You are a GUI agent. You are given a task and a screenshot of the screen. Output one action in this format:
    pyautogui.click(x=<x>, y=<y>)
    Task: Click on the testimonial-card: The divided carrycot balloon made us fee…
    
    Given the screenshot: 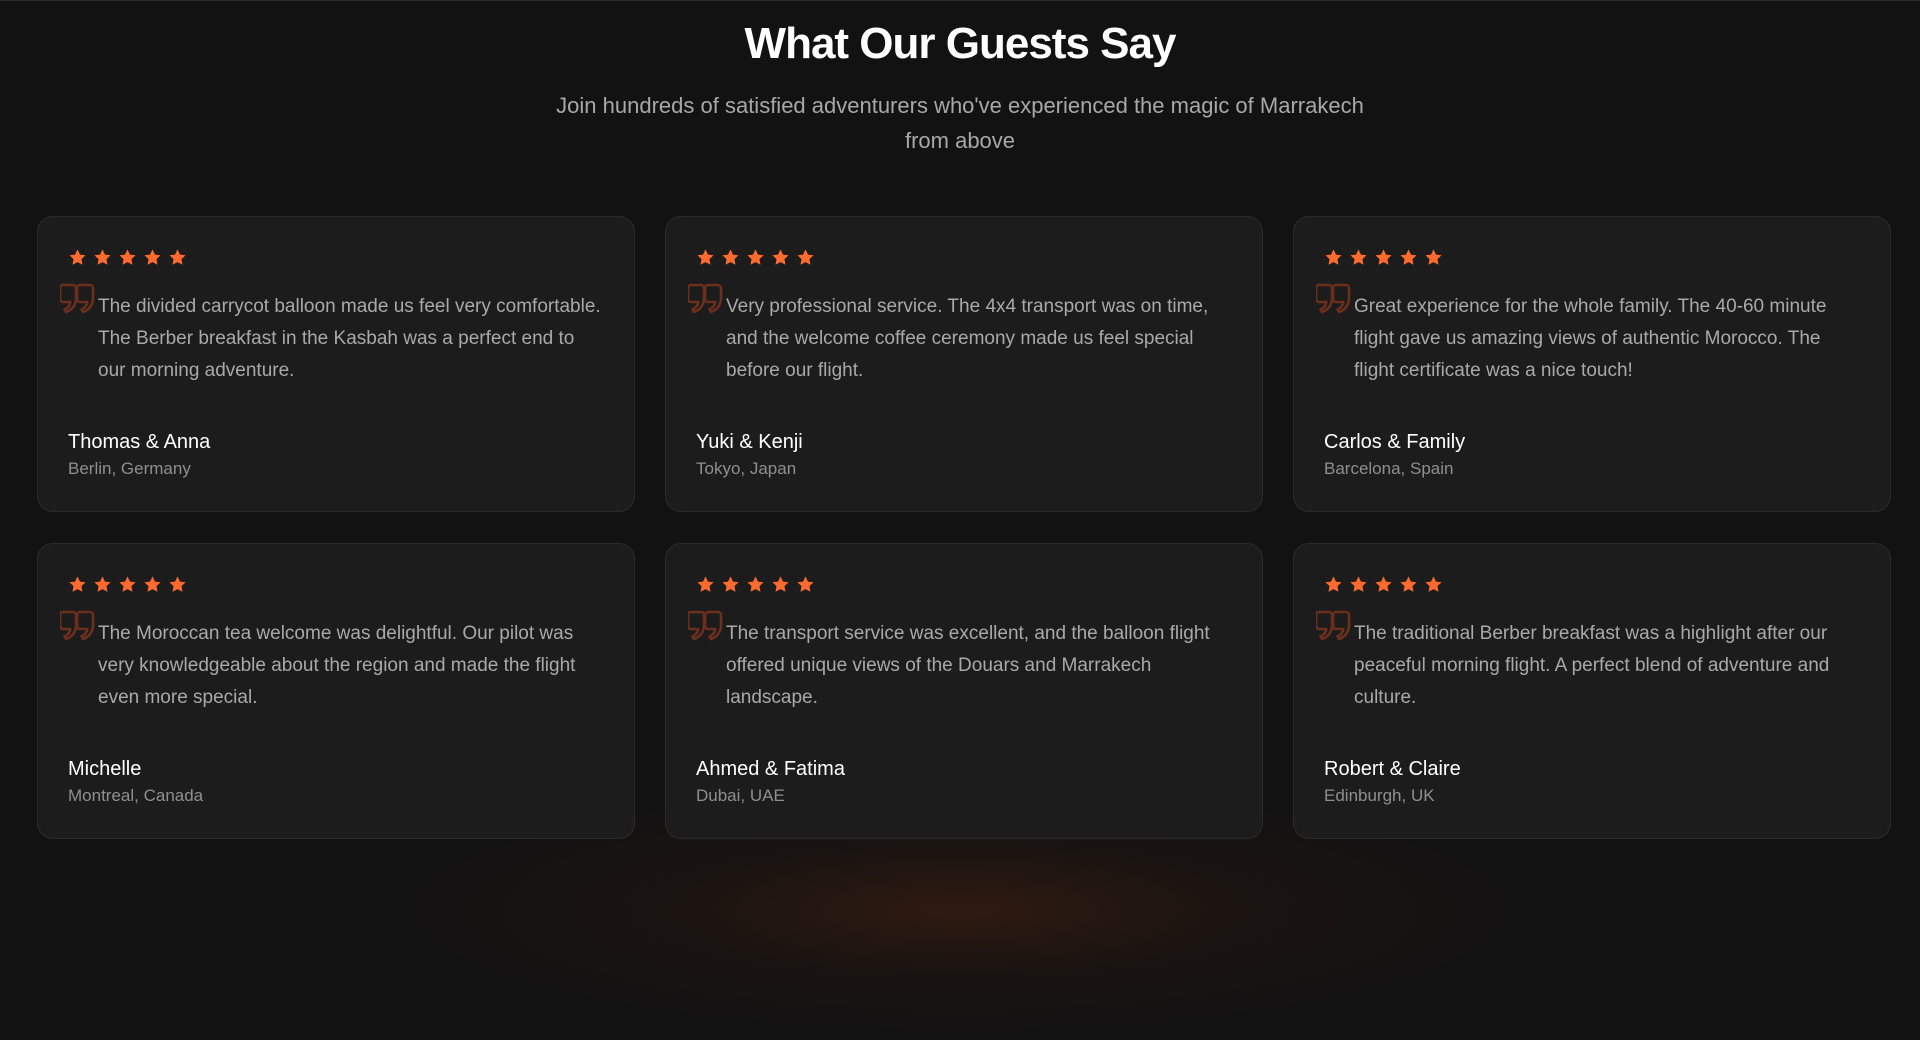 What is the action you would take?
    pyautogui.click(x=336, y=364)
    